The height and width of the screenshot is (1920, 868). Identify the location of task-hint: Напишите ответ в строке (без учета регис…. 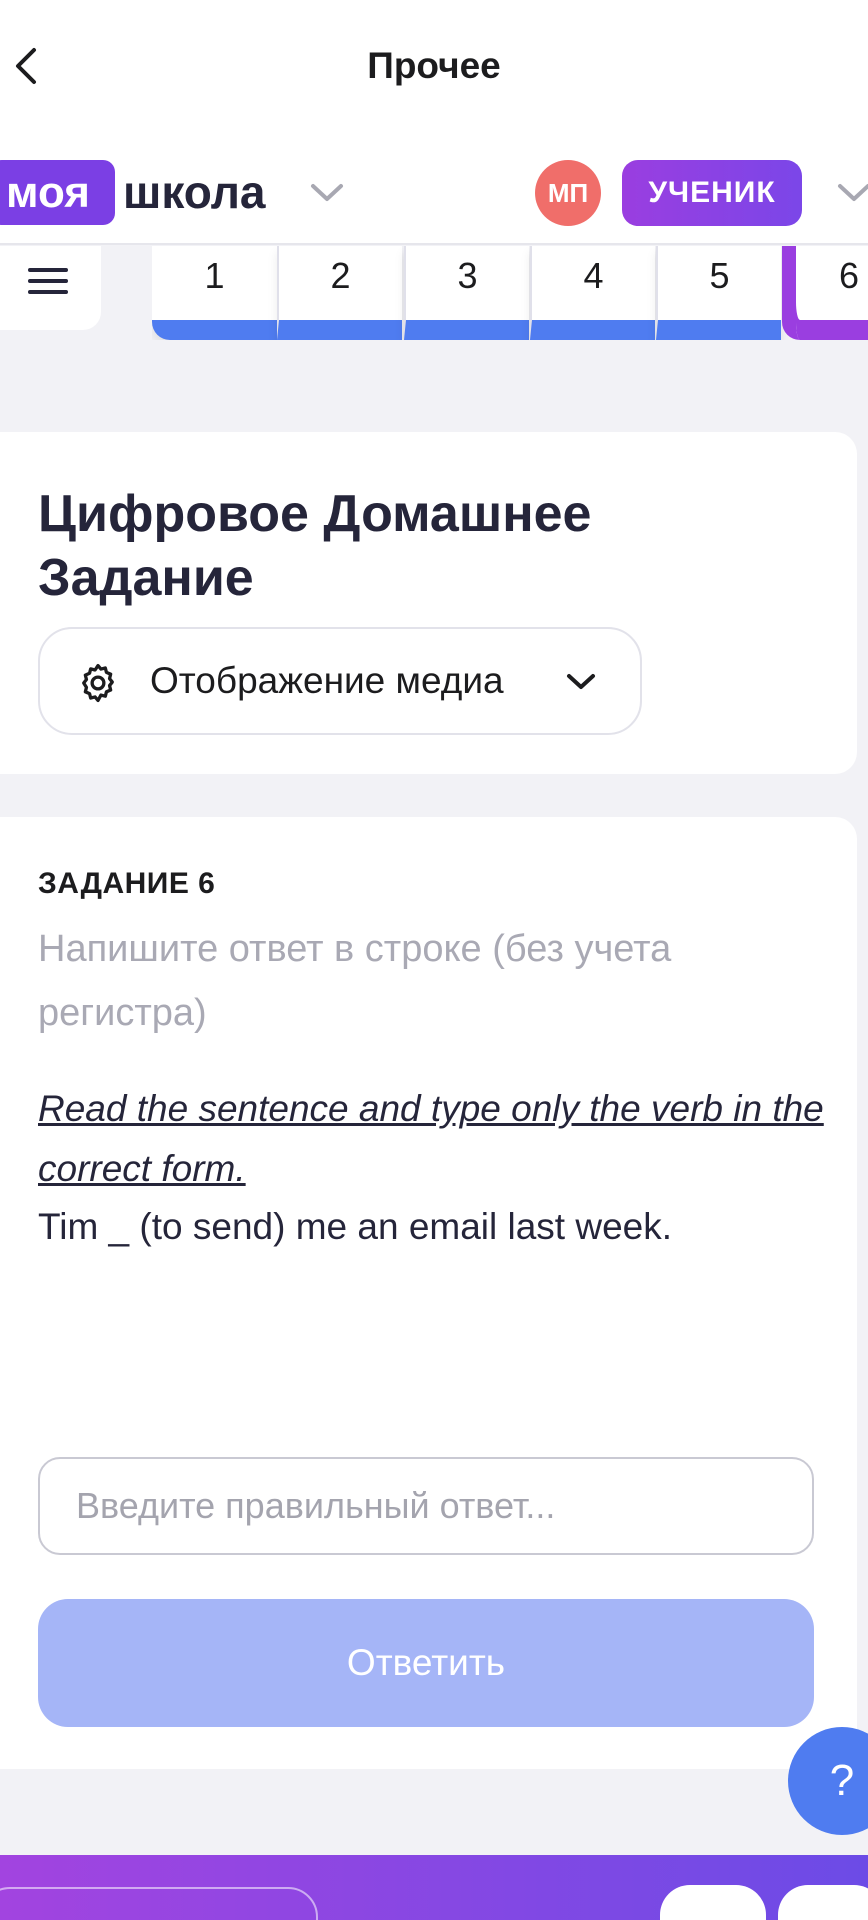
(355, 981).